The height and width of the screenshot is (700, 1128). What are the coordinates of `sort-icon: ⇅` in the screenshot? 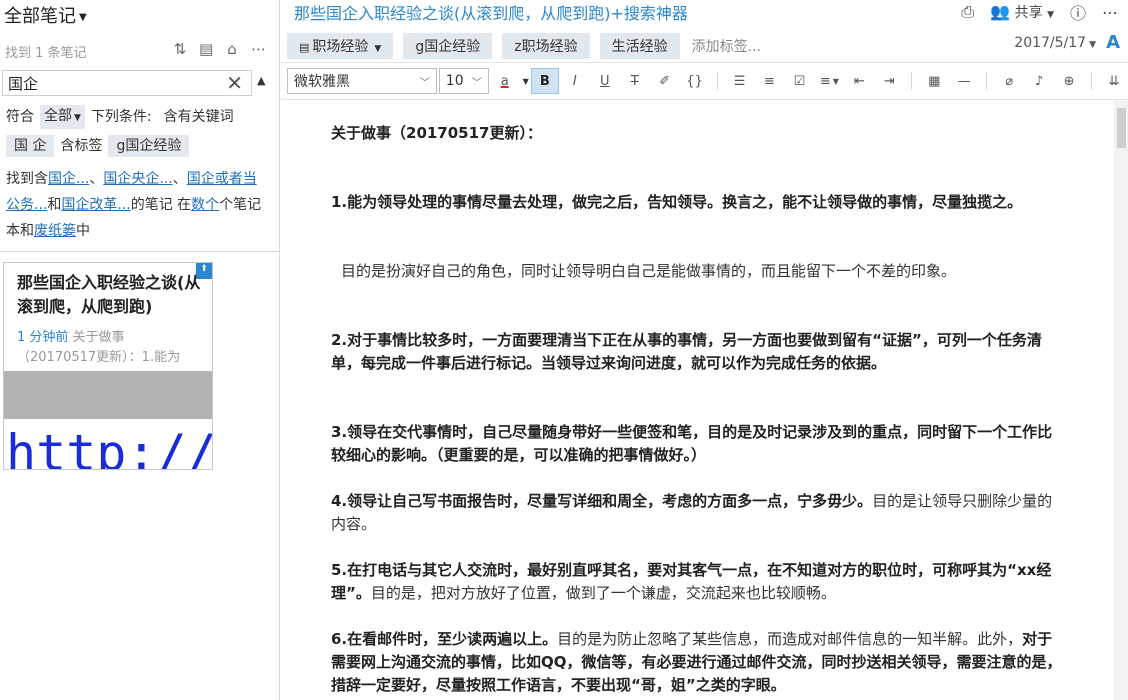 It's located at (180, 49).